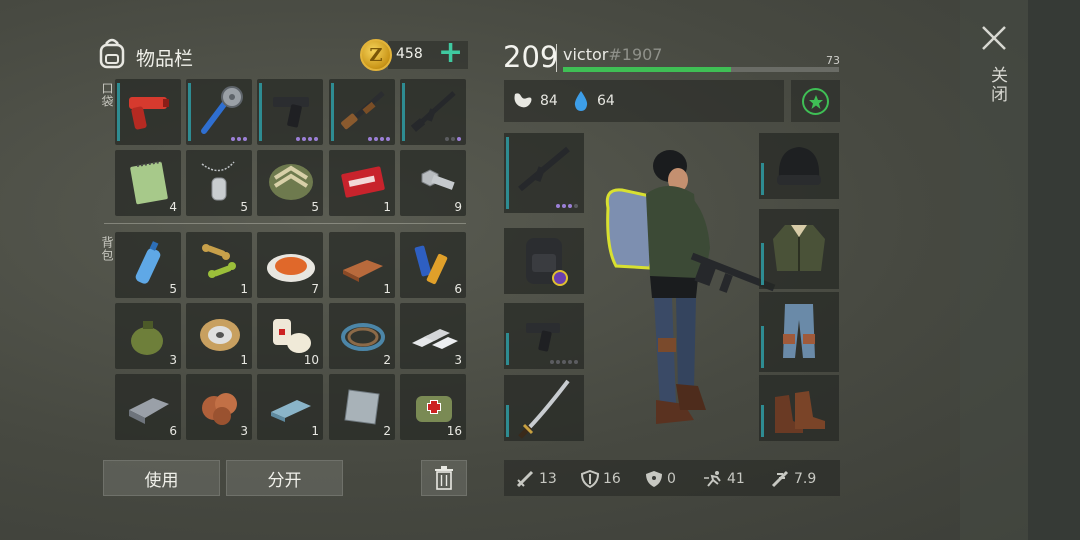 The width and height of the screenshot is (1080, 540). I want to click on inventory-slot-ore-chunk: 3, so click(219, 407).